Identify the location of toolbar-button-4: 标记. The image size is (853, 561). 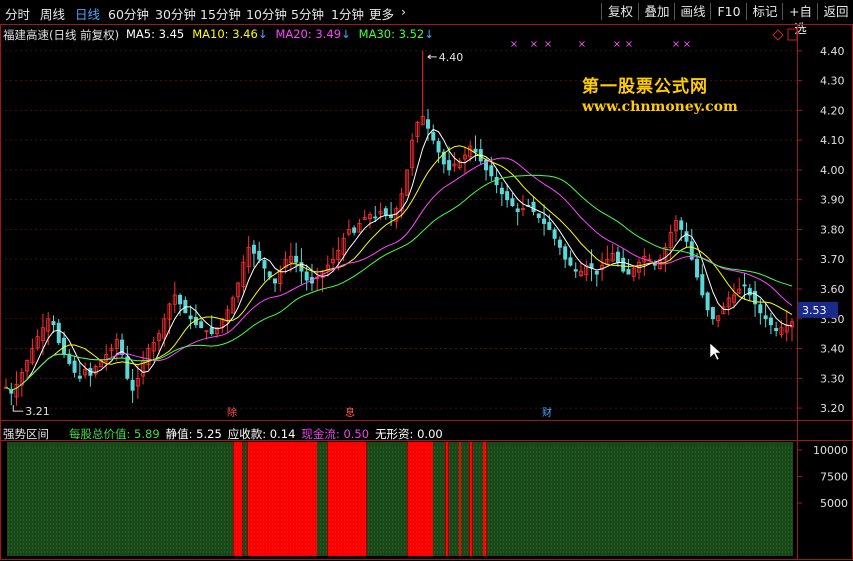
(764, 11).